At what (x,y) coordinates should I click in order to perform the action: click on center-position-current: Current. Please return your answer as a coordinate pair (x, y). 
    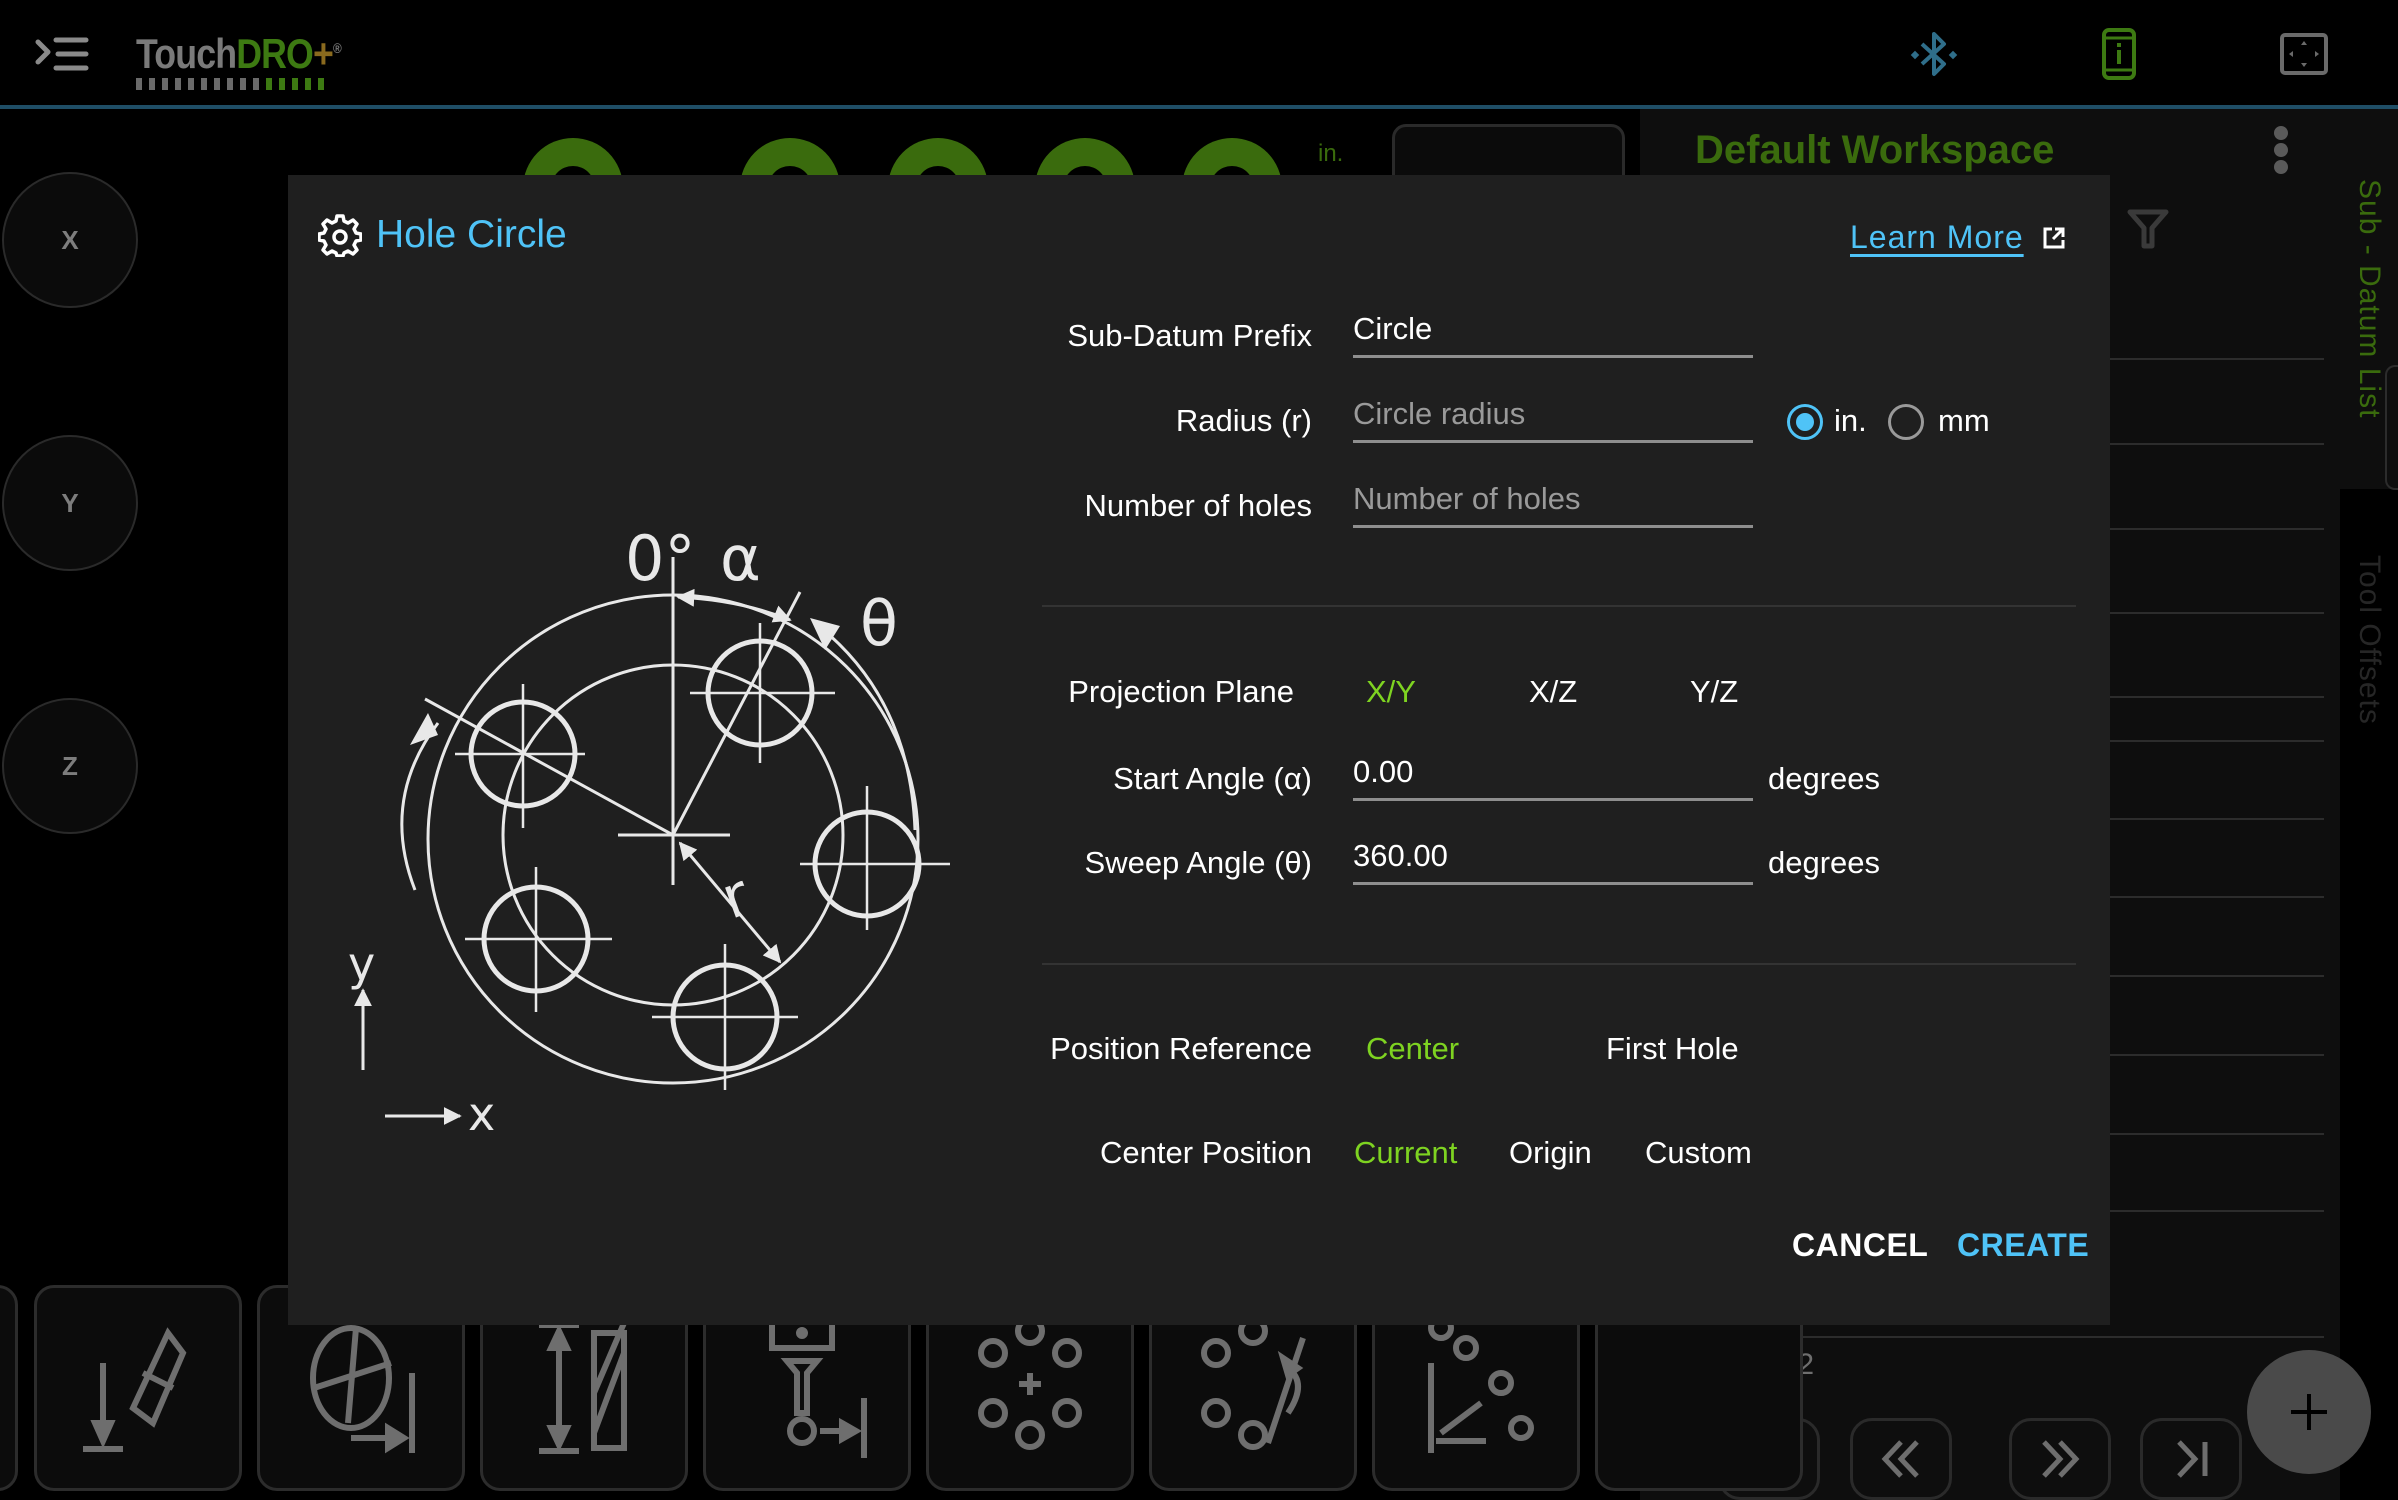
    Looking at the image, I should click on (1405, 1153).